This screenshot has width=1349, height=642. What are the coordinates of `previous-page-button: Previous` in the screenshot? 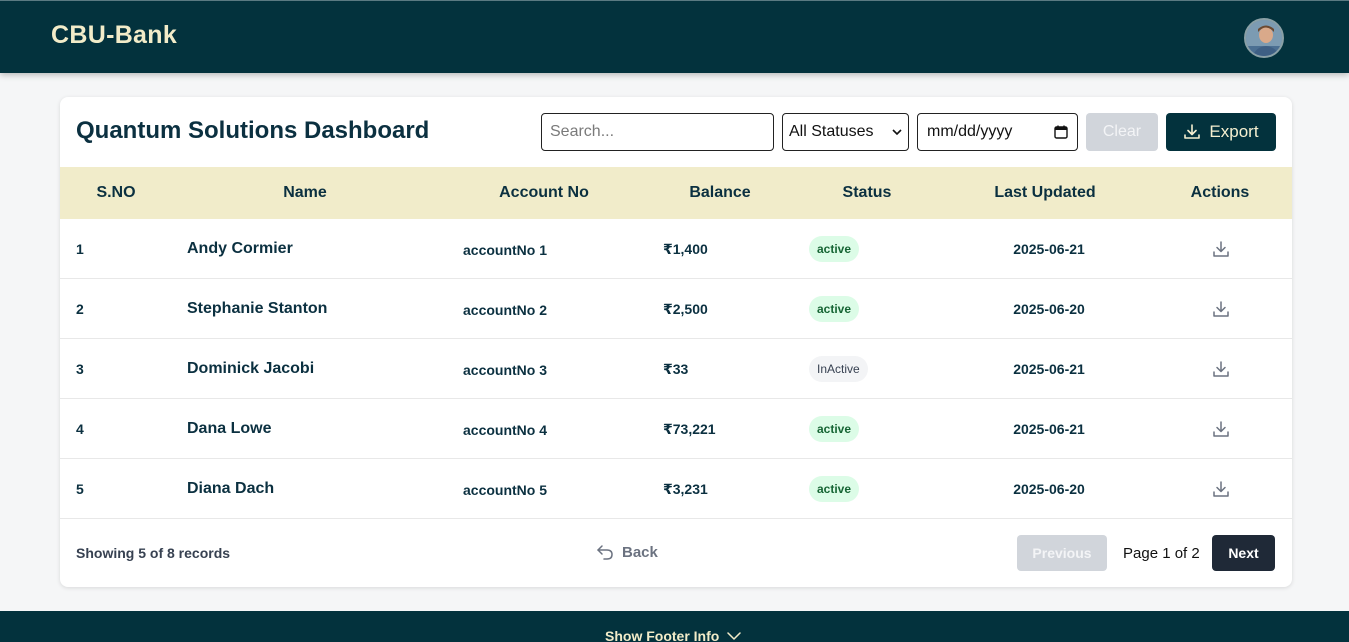 It's located at (1062, 553).